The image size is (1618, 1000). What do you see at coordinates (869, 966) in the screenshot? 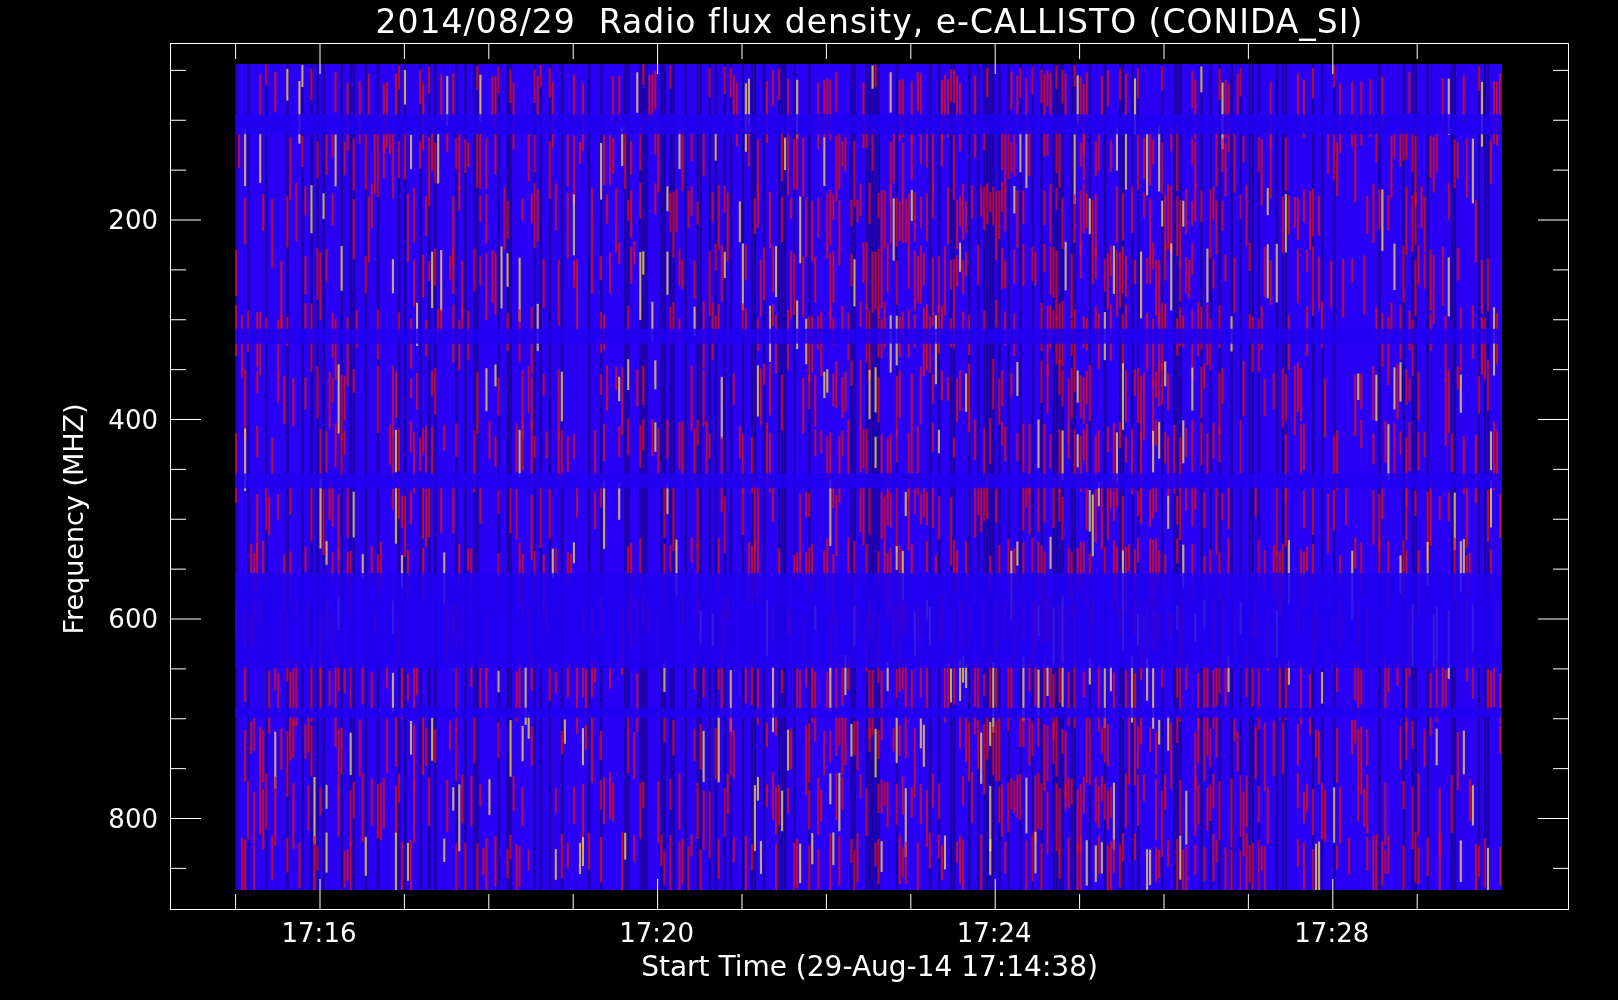
I see `x-axis-label: Start Time (29-Aug-14 17:14:38)` at bounding box center [869, 966].